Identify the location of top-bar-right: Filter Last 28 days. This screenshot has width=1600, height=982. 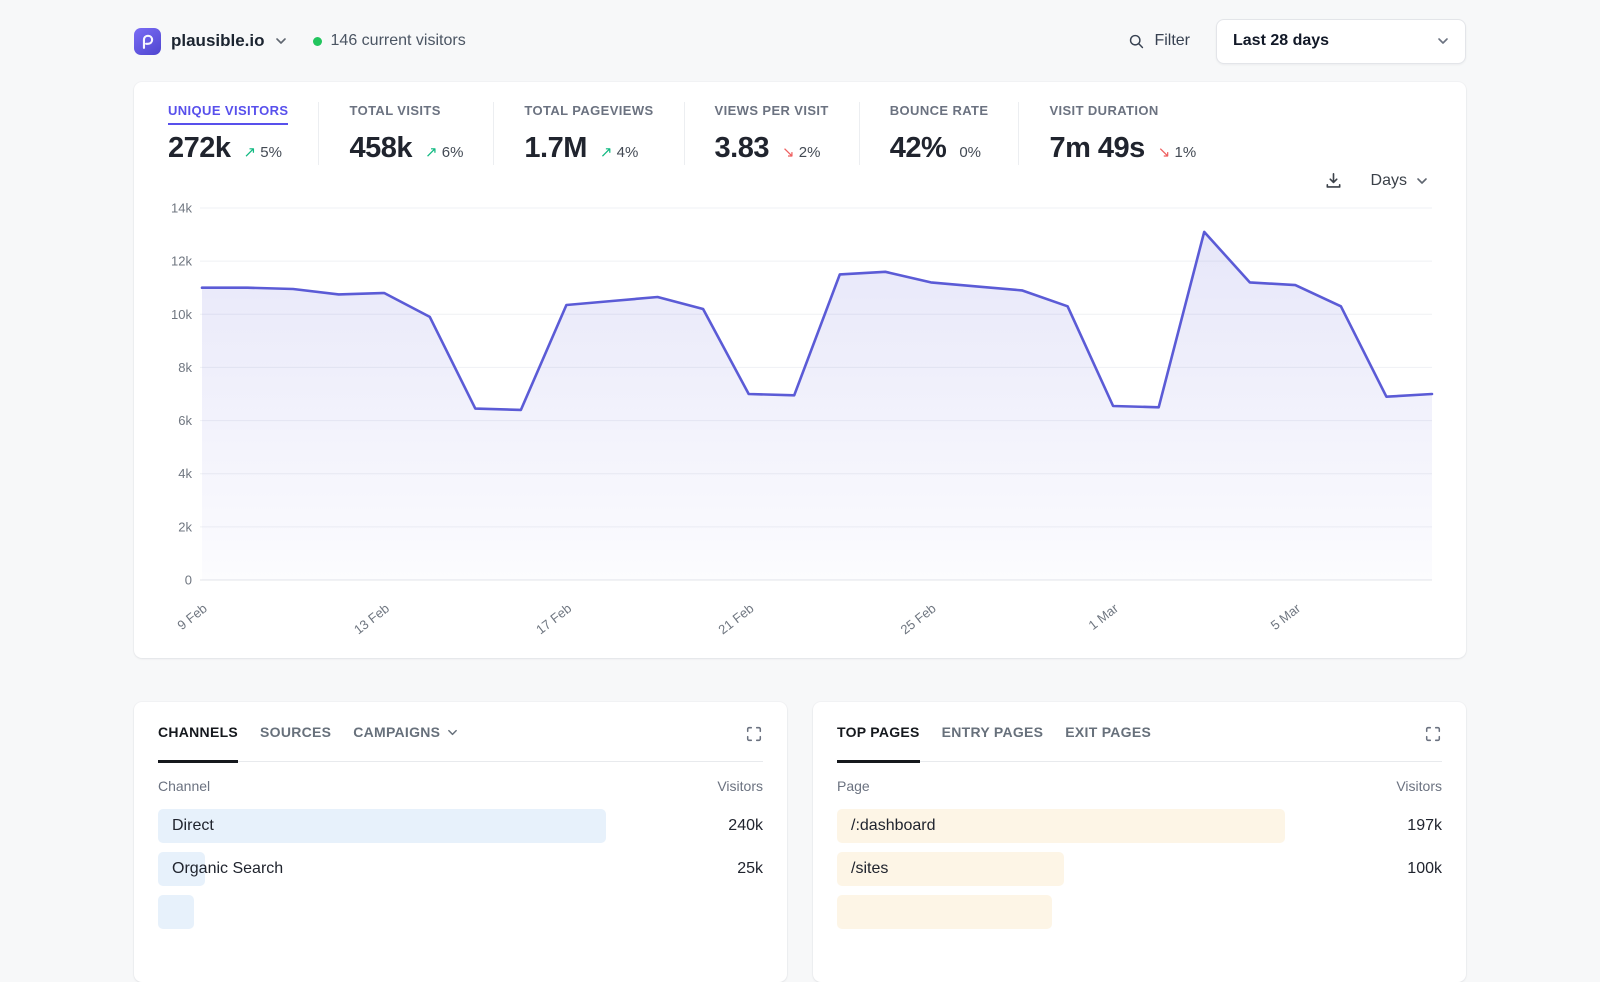
(1297, 41).